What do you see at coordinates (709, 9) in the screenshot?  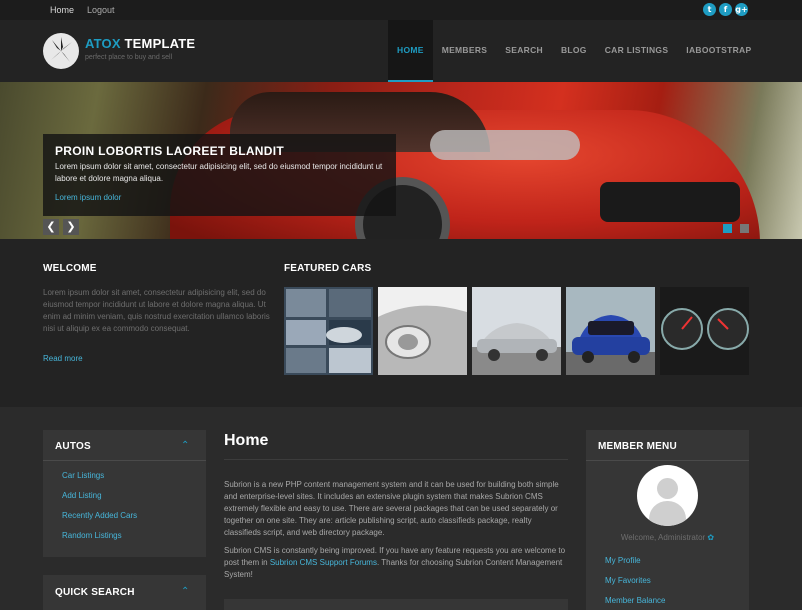 I see `twitter-icon: t` at bounding box center [709, 9].